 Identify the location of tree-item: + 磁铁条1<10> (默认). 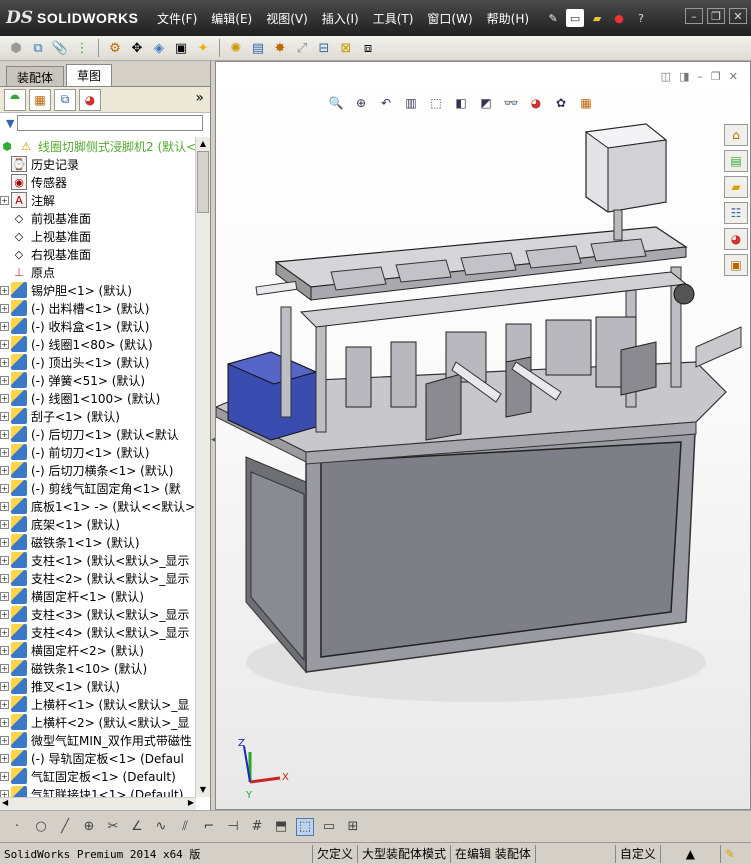
(73, 668).